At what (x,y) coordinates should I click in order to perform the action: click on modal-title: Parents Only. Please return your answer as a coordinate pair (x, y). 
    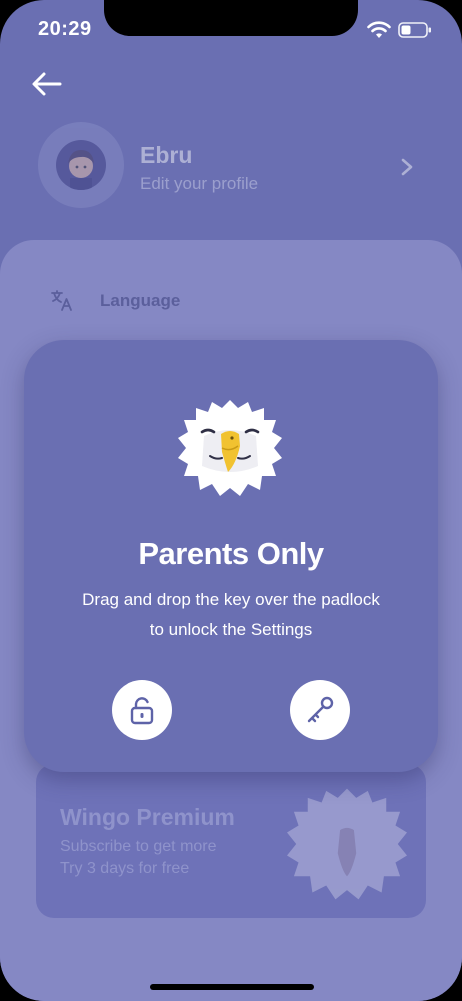
    Looking at the image, I should click on (231, 553).